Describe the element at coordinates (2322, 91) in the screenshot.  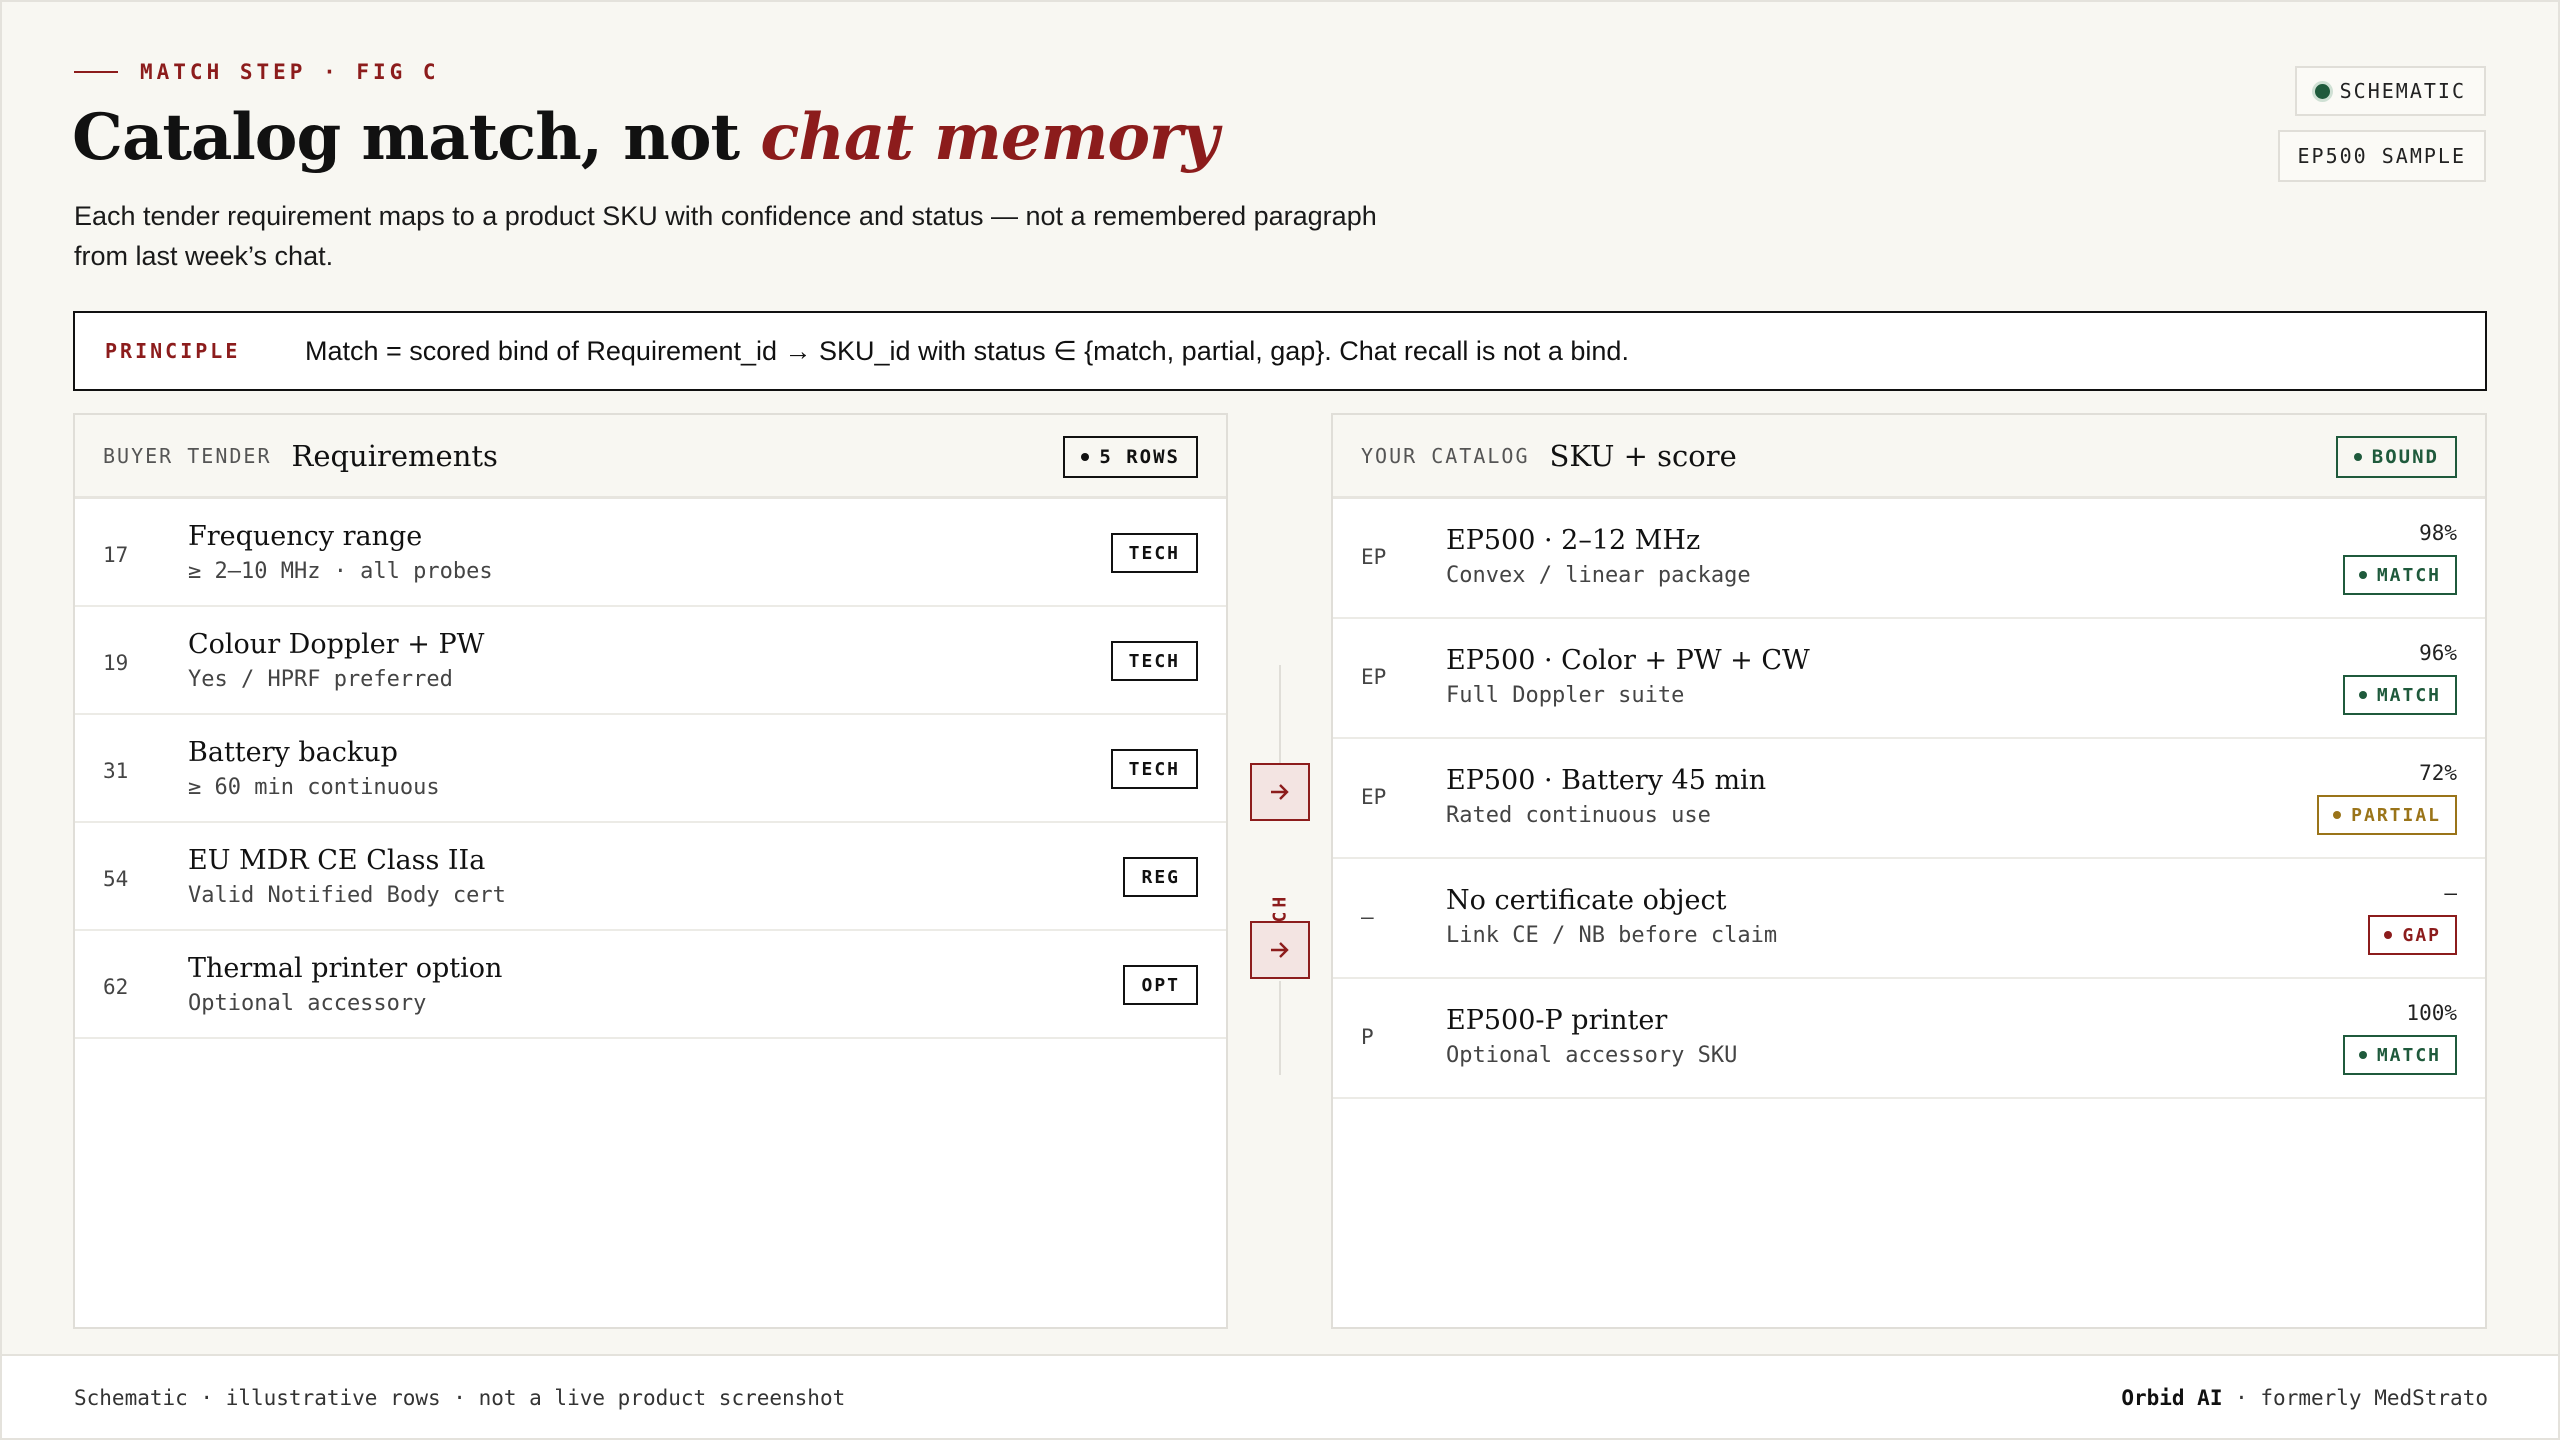
I see `status-dot-icon` at that location.